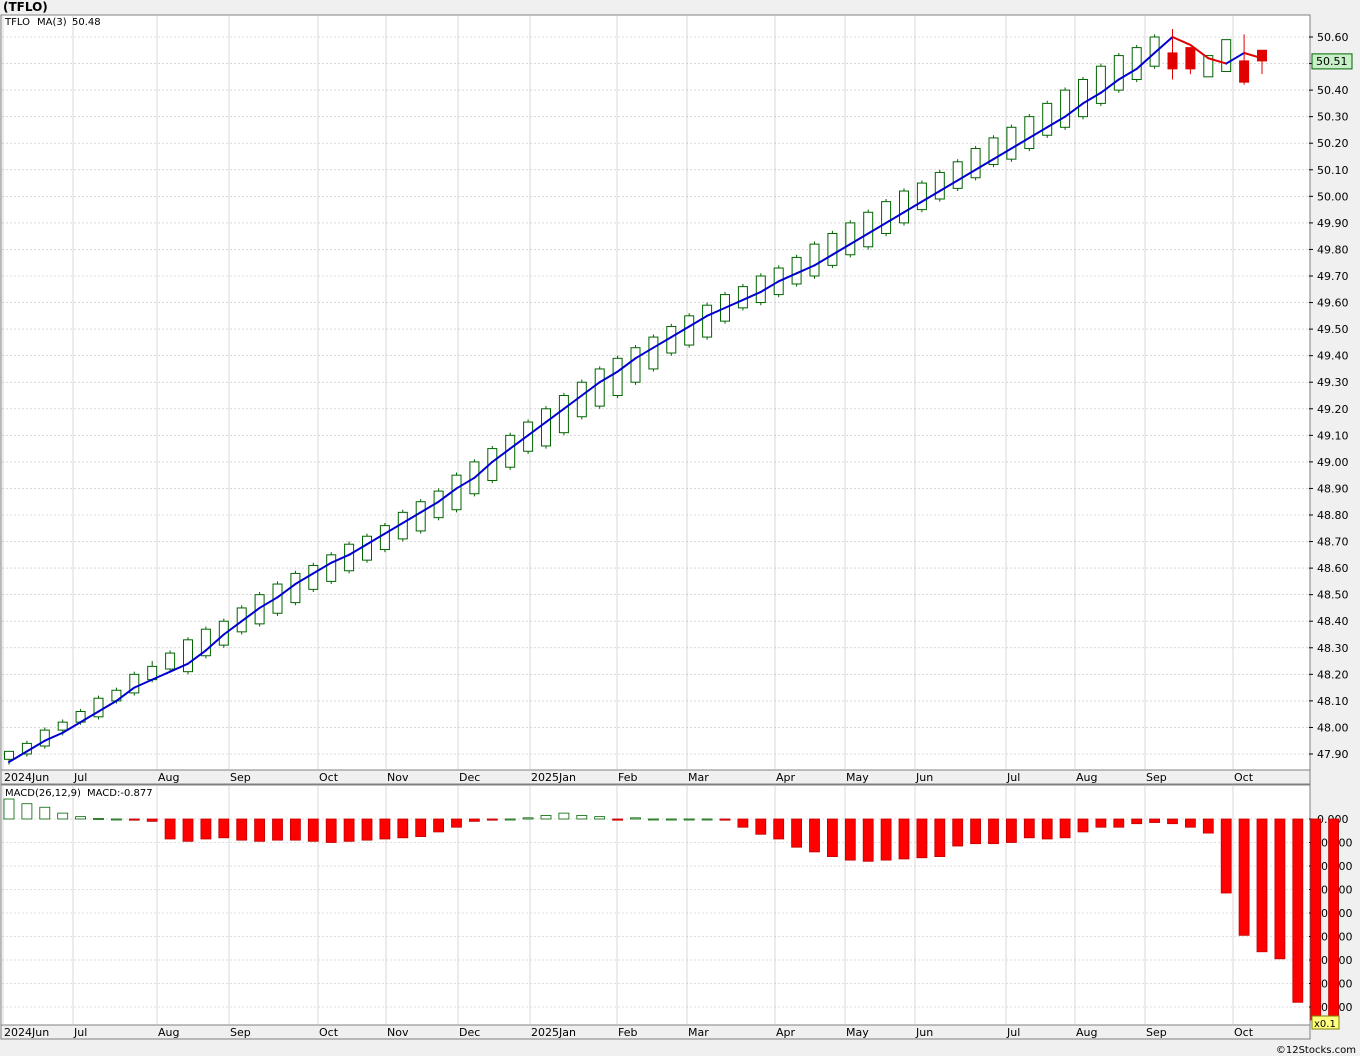 Image resolution: width=1360 pixels, height=1056 pixels. I want to click on price-tick-label: 50.20, so click(1333, 143).